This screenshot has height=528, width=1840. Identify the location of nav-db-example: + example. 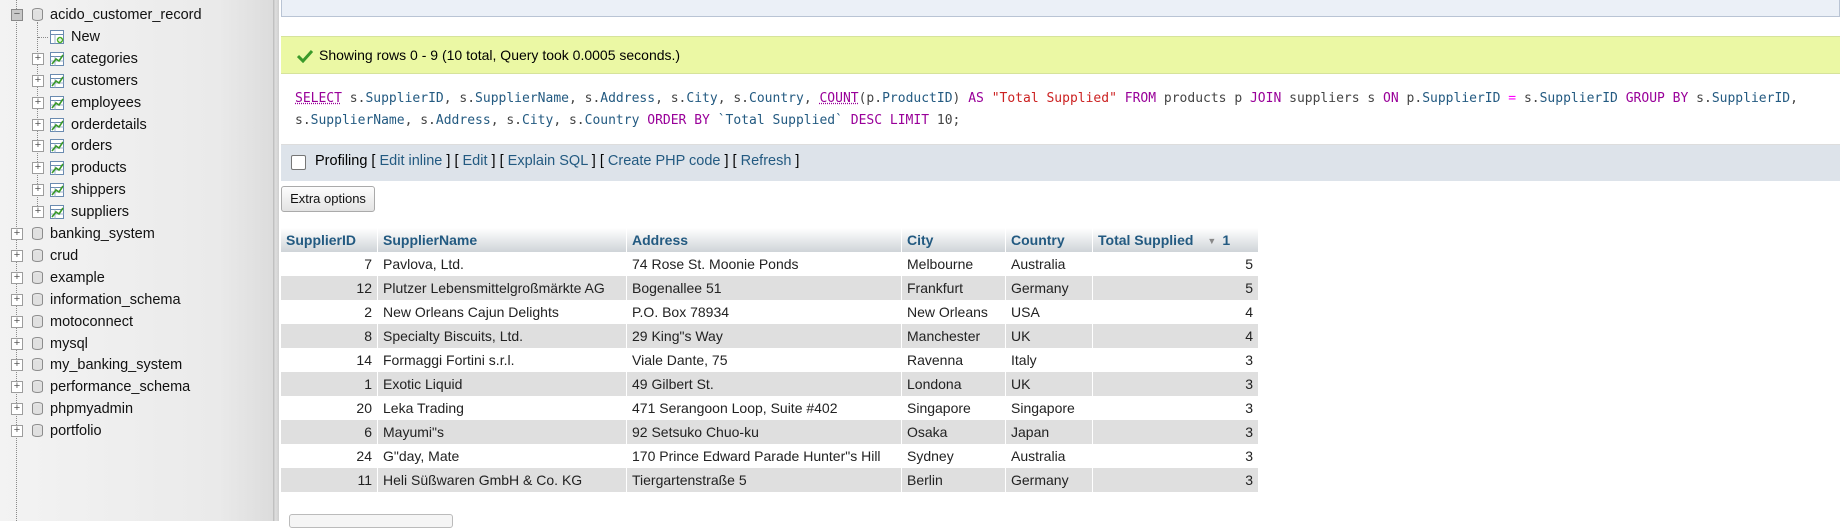
(135, 278).